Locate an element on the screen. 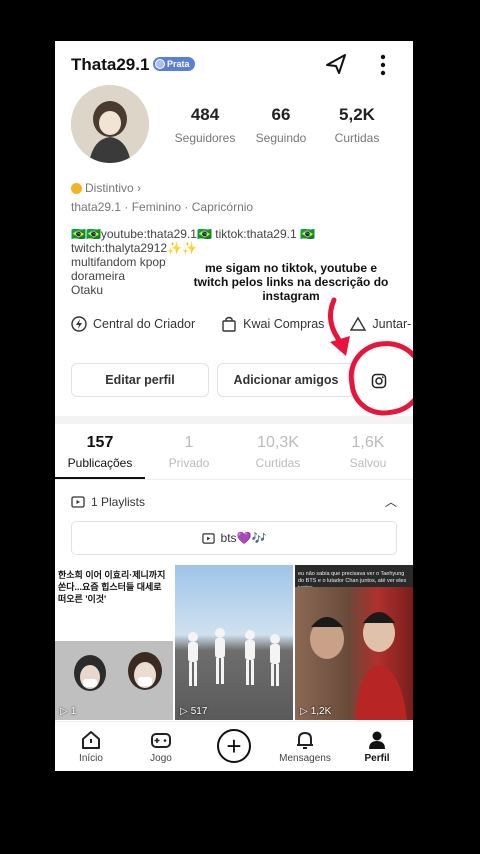 The image size is (480, 854). playlist-item-label: bts💜🎶 is located at coordinates (243, 538).